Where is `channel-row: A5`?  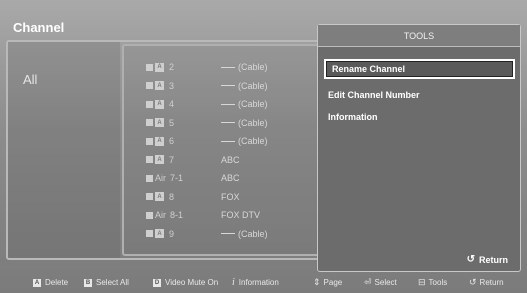 channel-row: A5 is located at coordinates (167, 123).